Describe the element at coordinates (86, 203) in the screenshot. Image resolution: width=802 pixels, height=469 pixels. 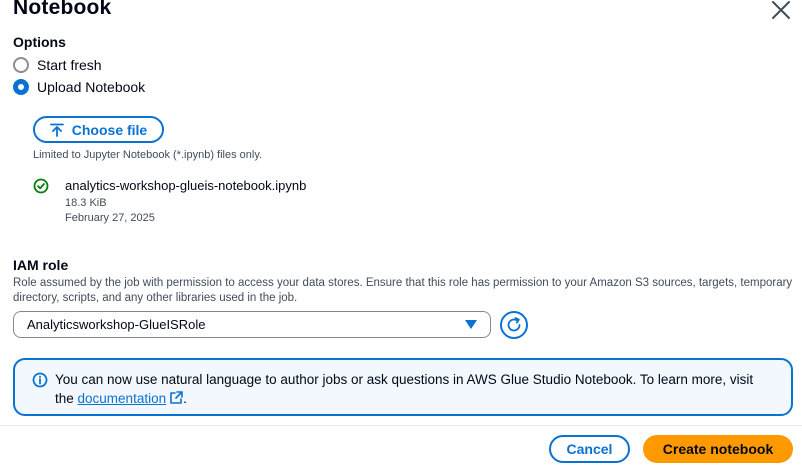
I see `uploaded-file-size: 18.3 KiB` at that location.